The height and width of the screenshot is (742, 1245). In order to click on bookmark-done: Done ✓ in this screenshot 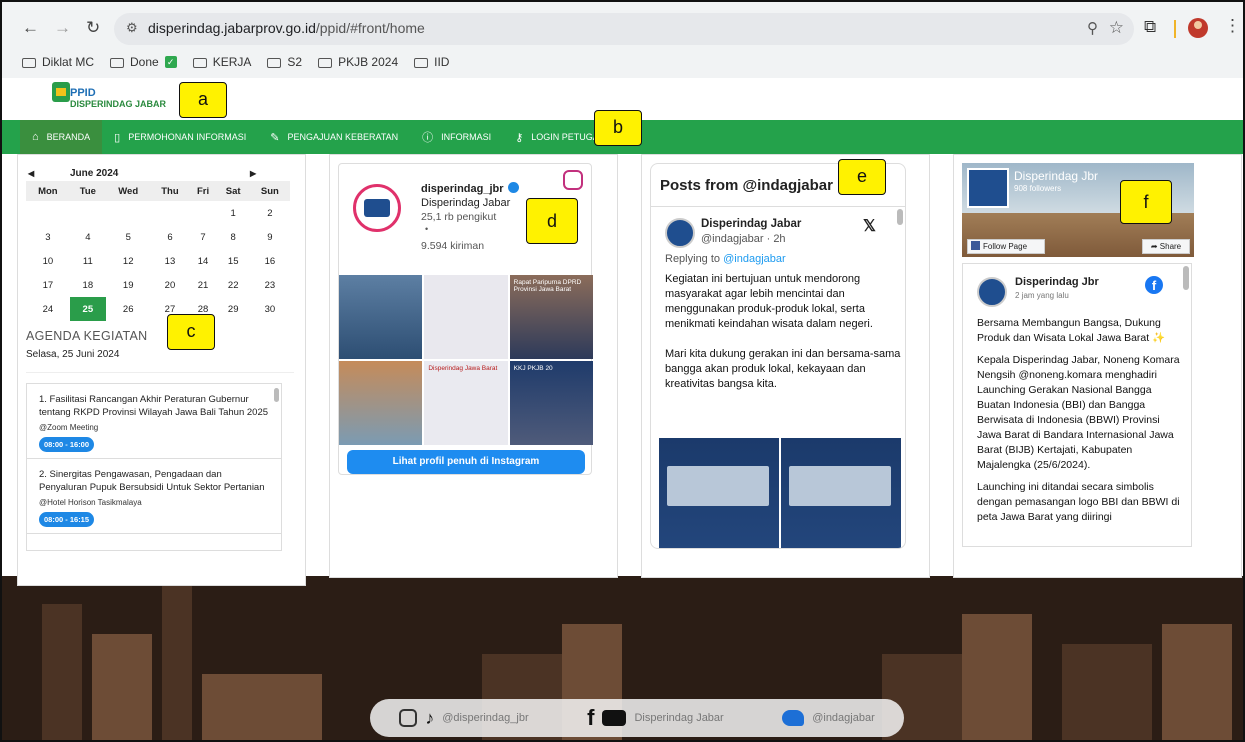, I will do `click(143, 62)`.